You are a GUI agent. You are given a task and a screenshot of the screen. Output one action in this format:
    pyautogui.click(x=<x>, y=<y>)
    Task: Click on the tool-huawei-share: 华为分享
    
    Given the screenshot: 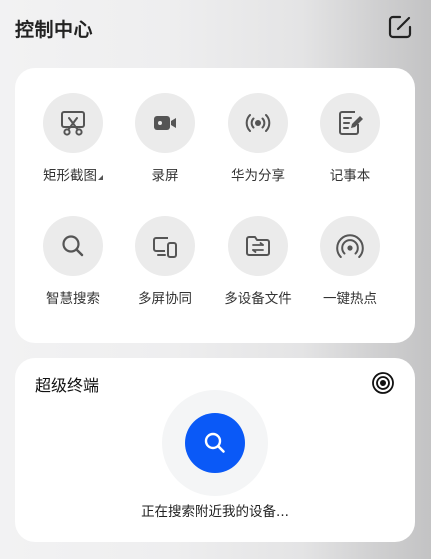 What is the action you would take?
    pyautogui.click(x=258, y=143)
    